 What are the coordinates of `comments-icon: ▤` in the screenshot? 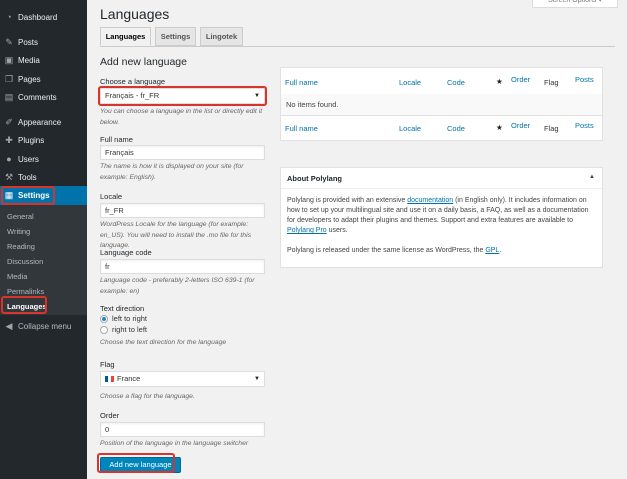 It's located at (9, 96).